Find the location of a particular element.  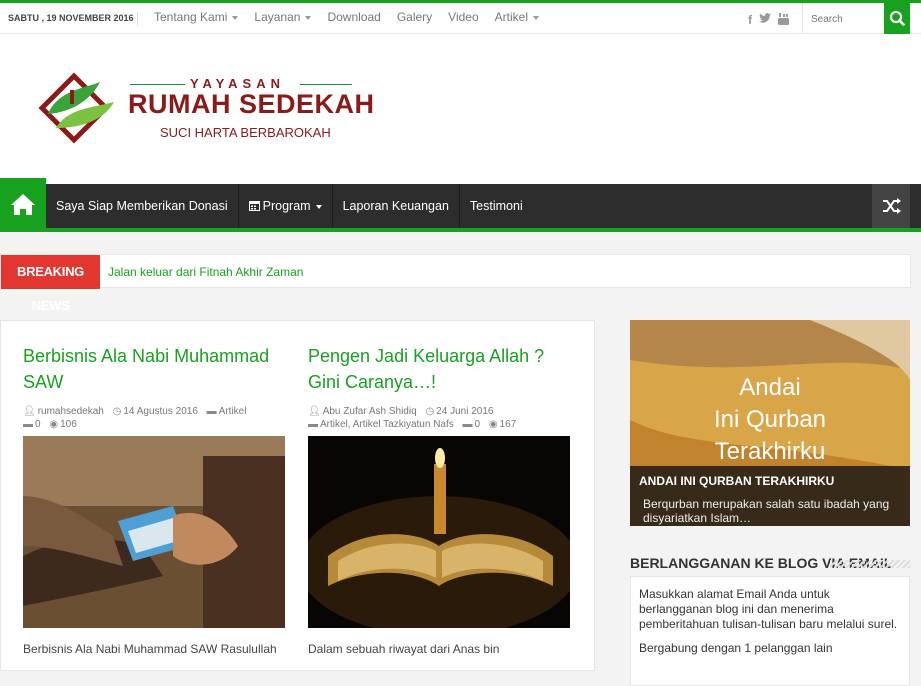

twitter-icon is located at coordinates (765, 20).